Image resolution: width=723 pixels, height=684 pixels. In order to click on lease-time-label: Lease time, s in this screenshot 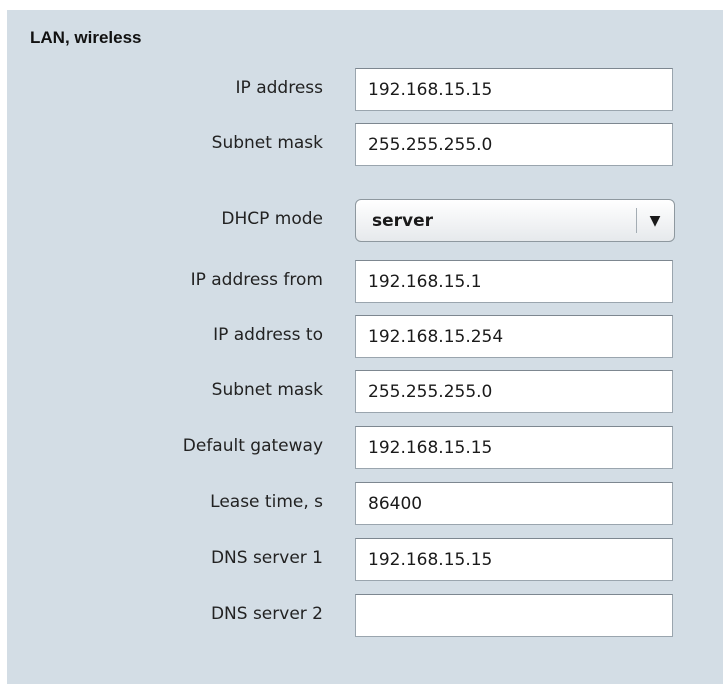, I will do `click(266, 502)`.